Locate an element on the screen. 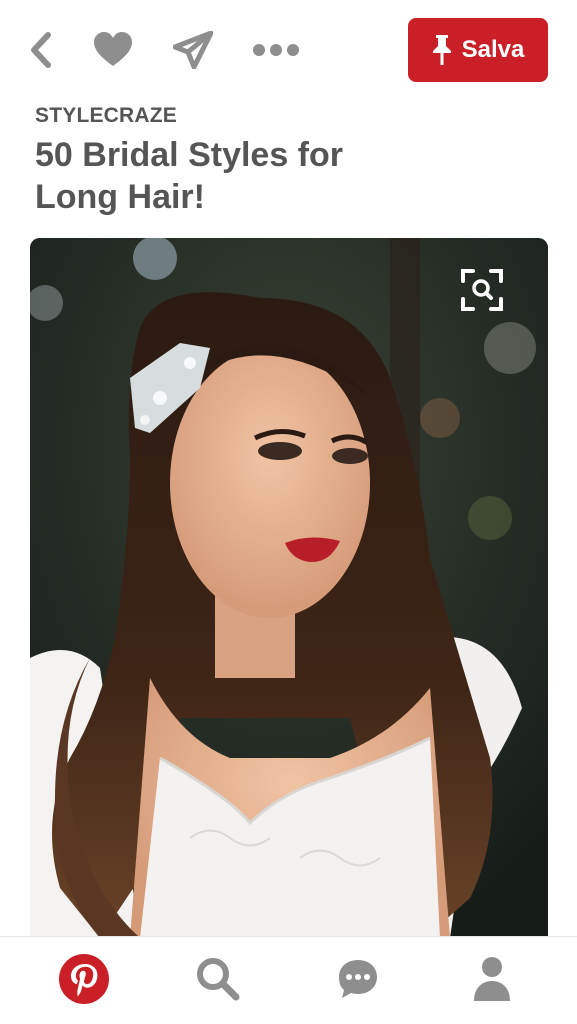  search-icon is located at coordinates (218, 981).